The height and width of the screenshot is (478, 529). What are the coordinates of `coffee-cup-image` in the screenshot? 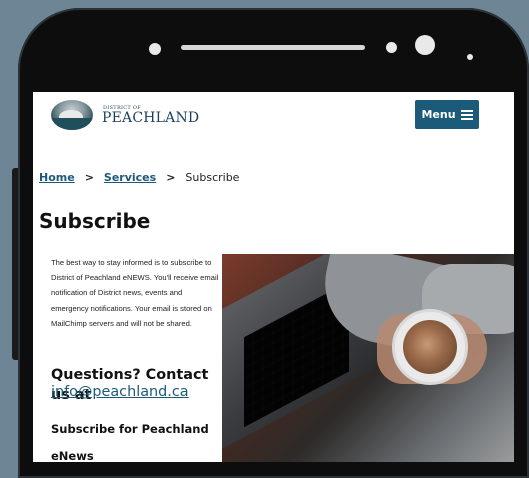 It's located at (430, 347).